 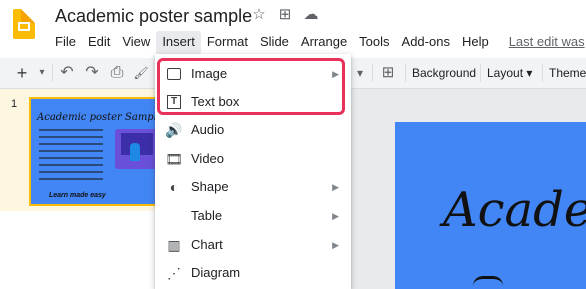 What do you see at coordinates (208, 129) in the screenshot?
I see `menu-item-label: Audio` at bounding box center [208, 129].